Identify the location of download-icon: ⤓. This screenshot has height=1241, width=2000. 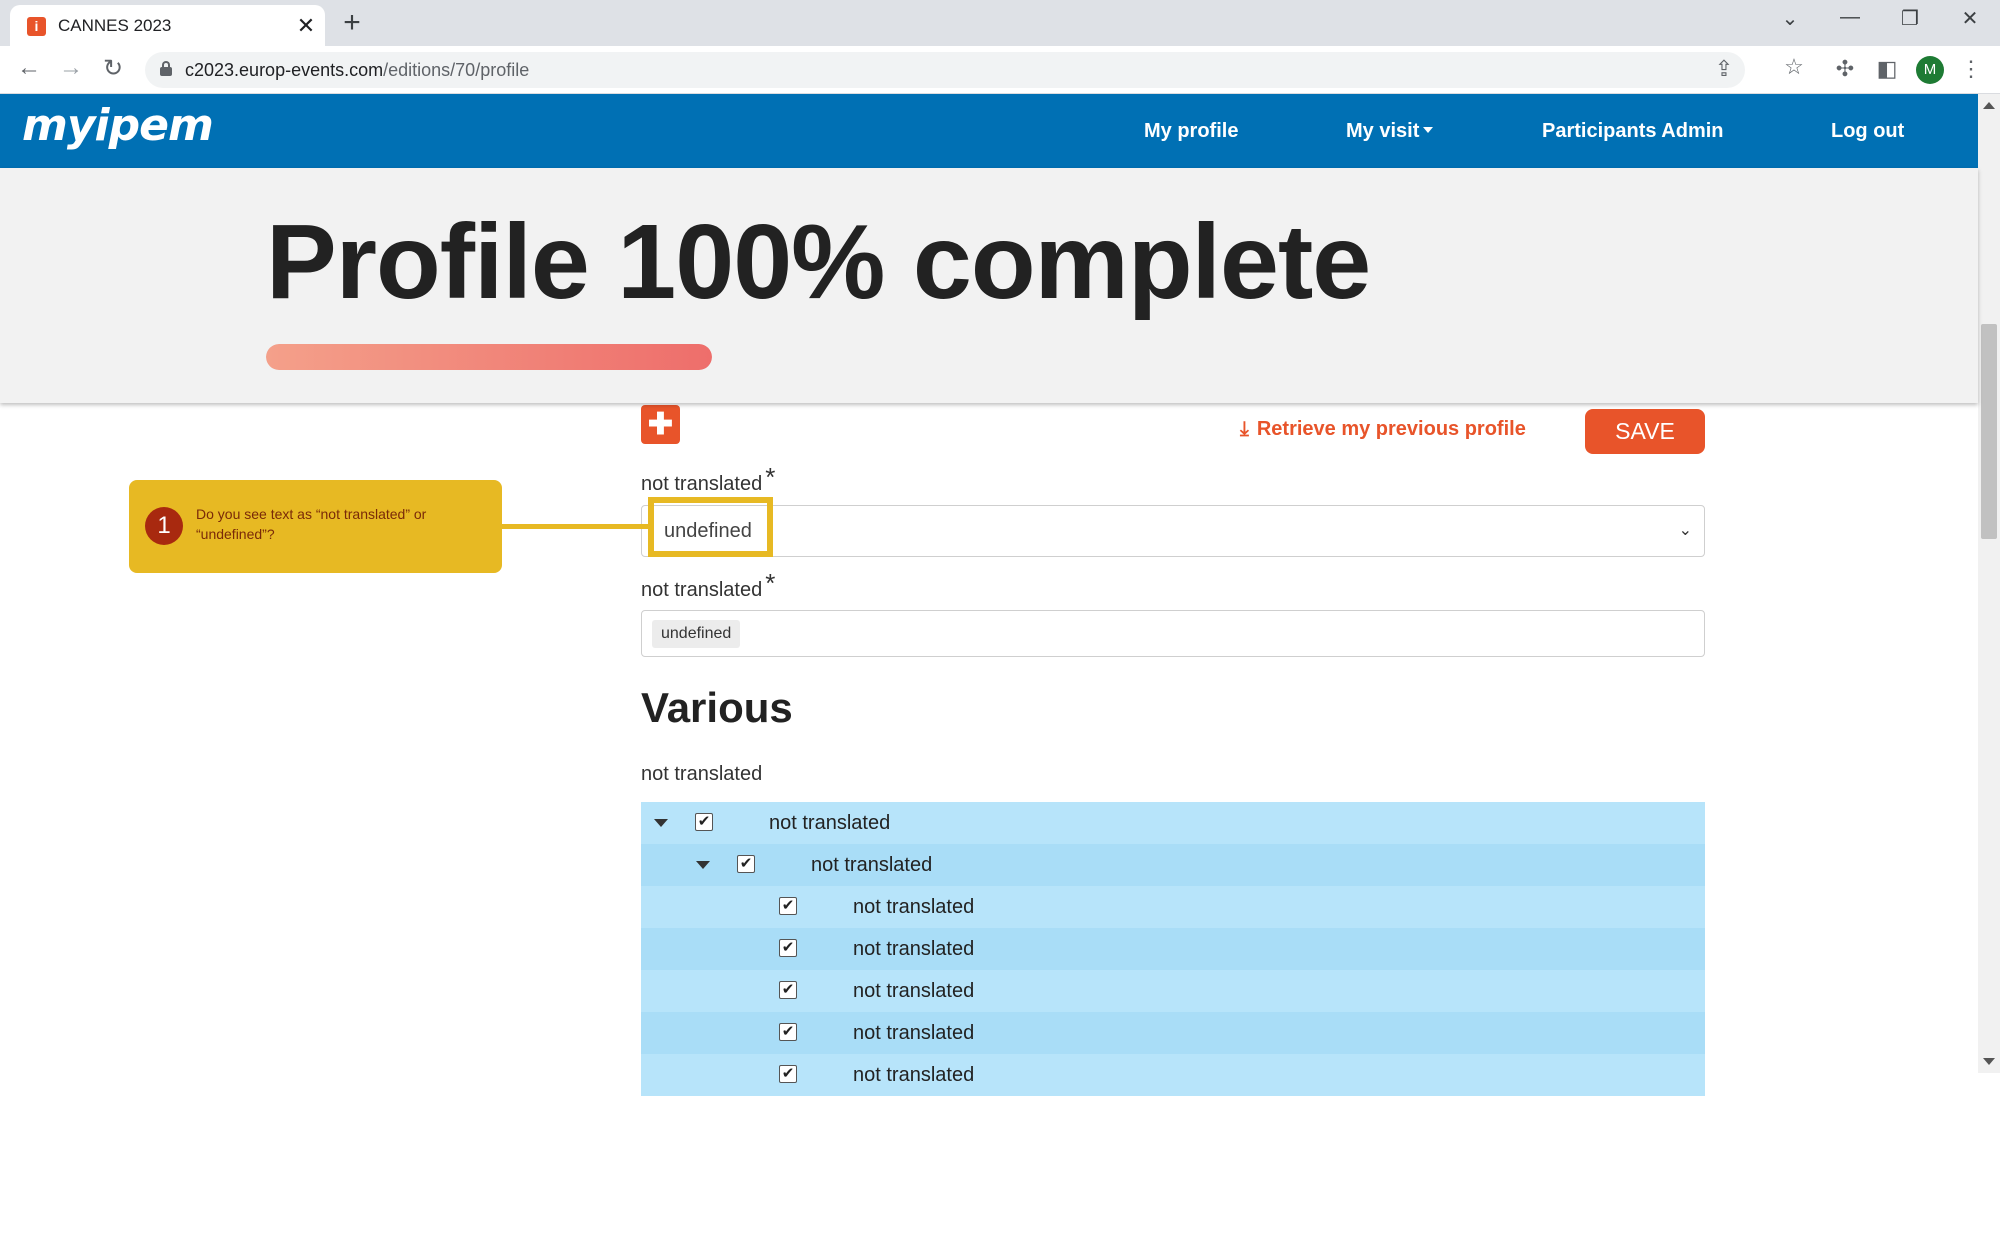
(1244, 429).